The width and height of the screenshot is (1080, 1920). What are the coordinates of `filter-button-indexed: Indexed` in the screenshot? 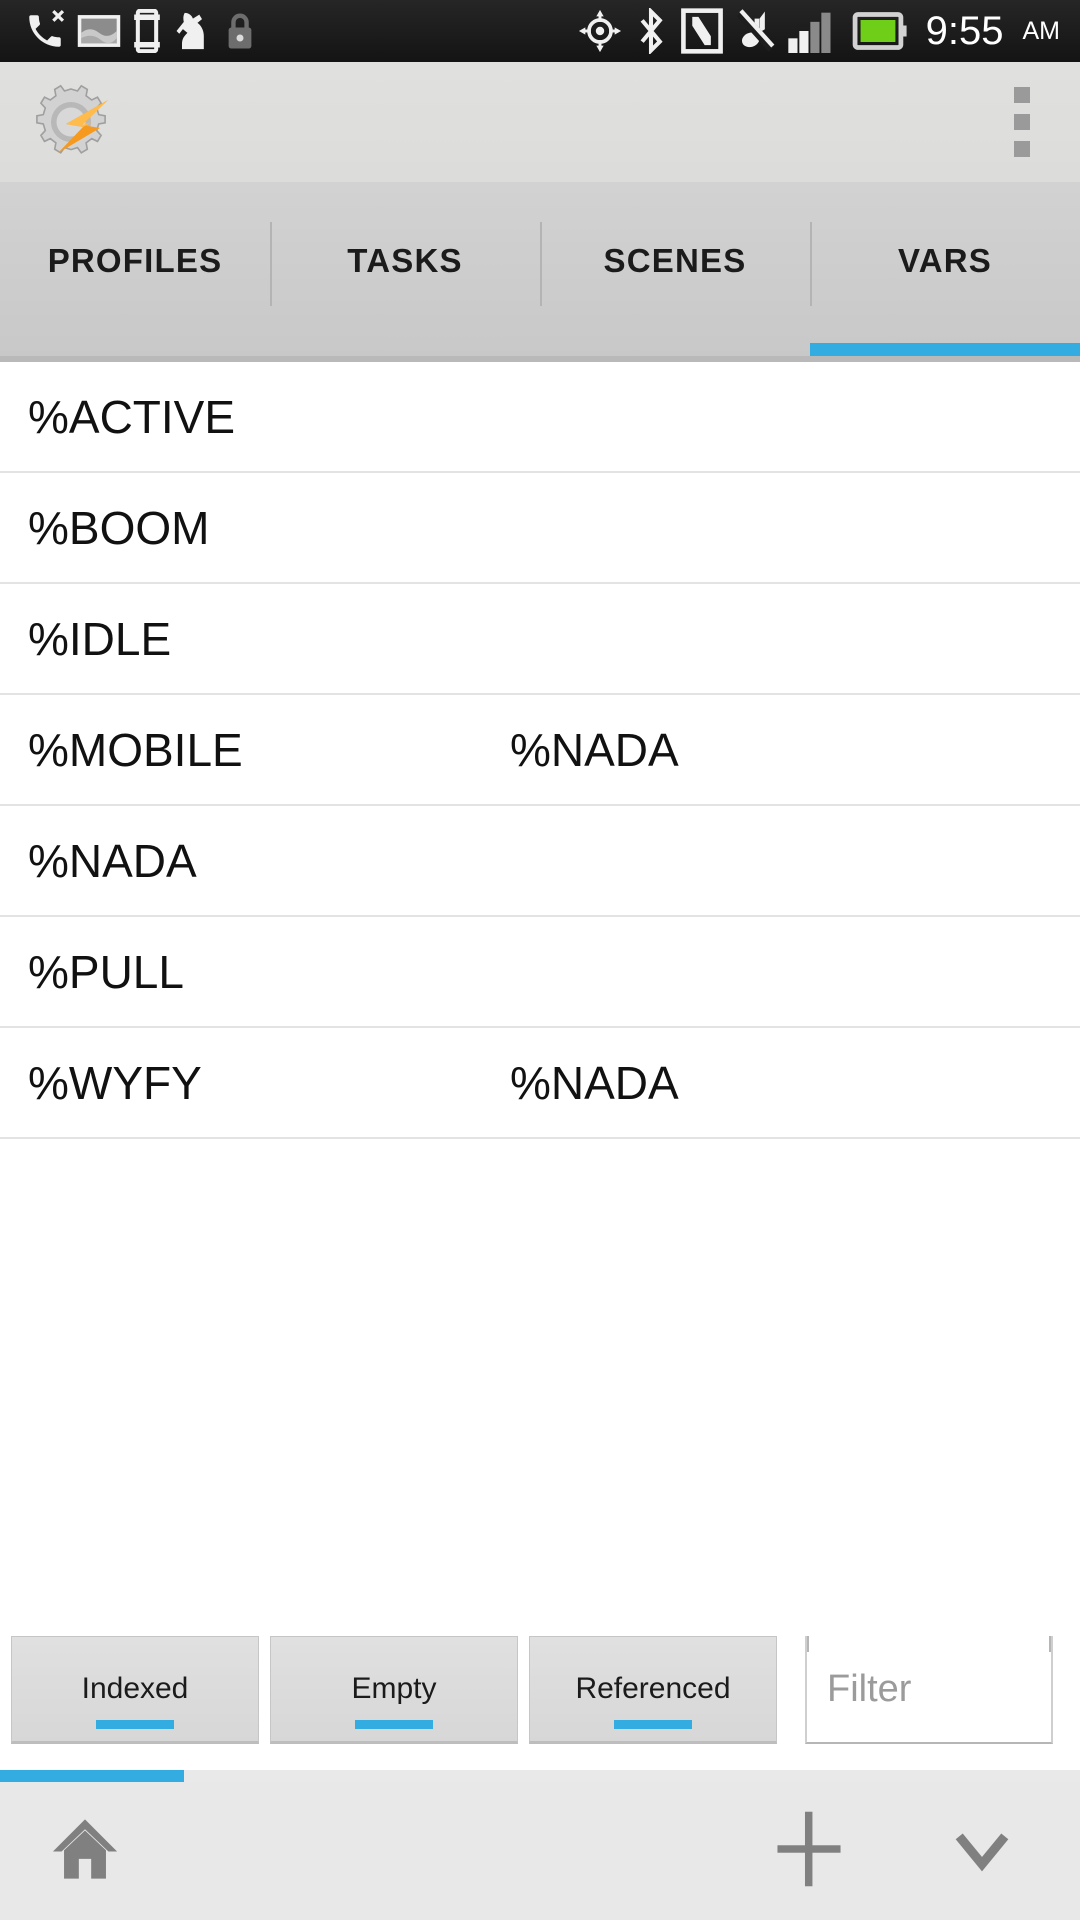 It's located at (135, 1690).